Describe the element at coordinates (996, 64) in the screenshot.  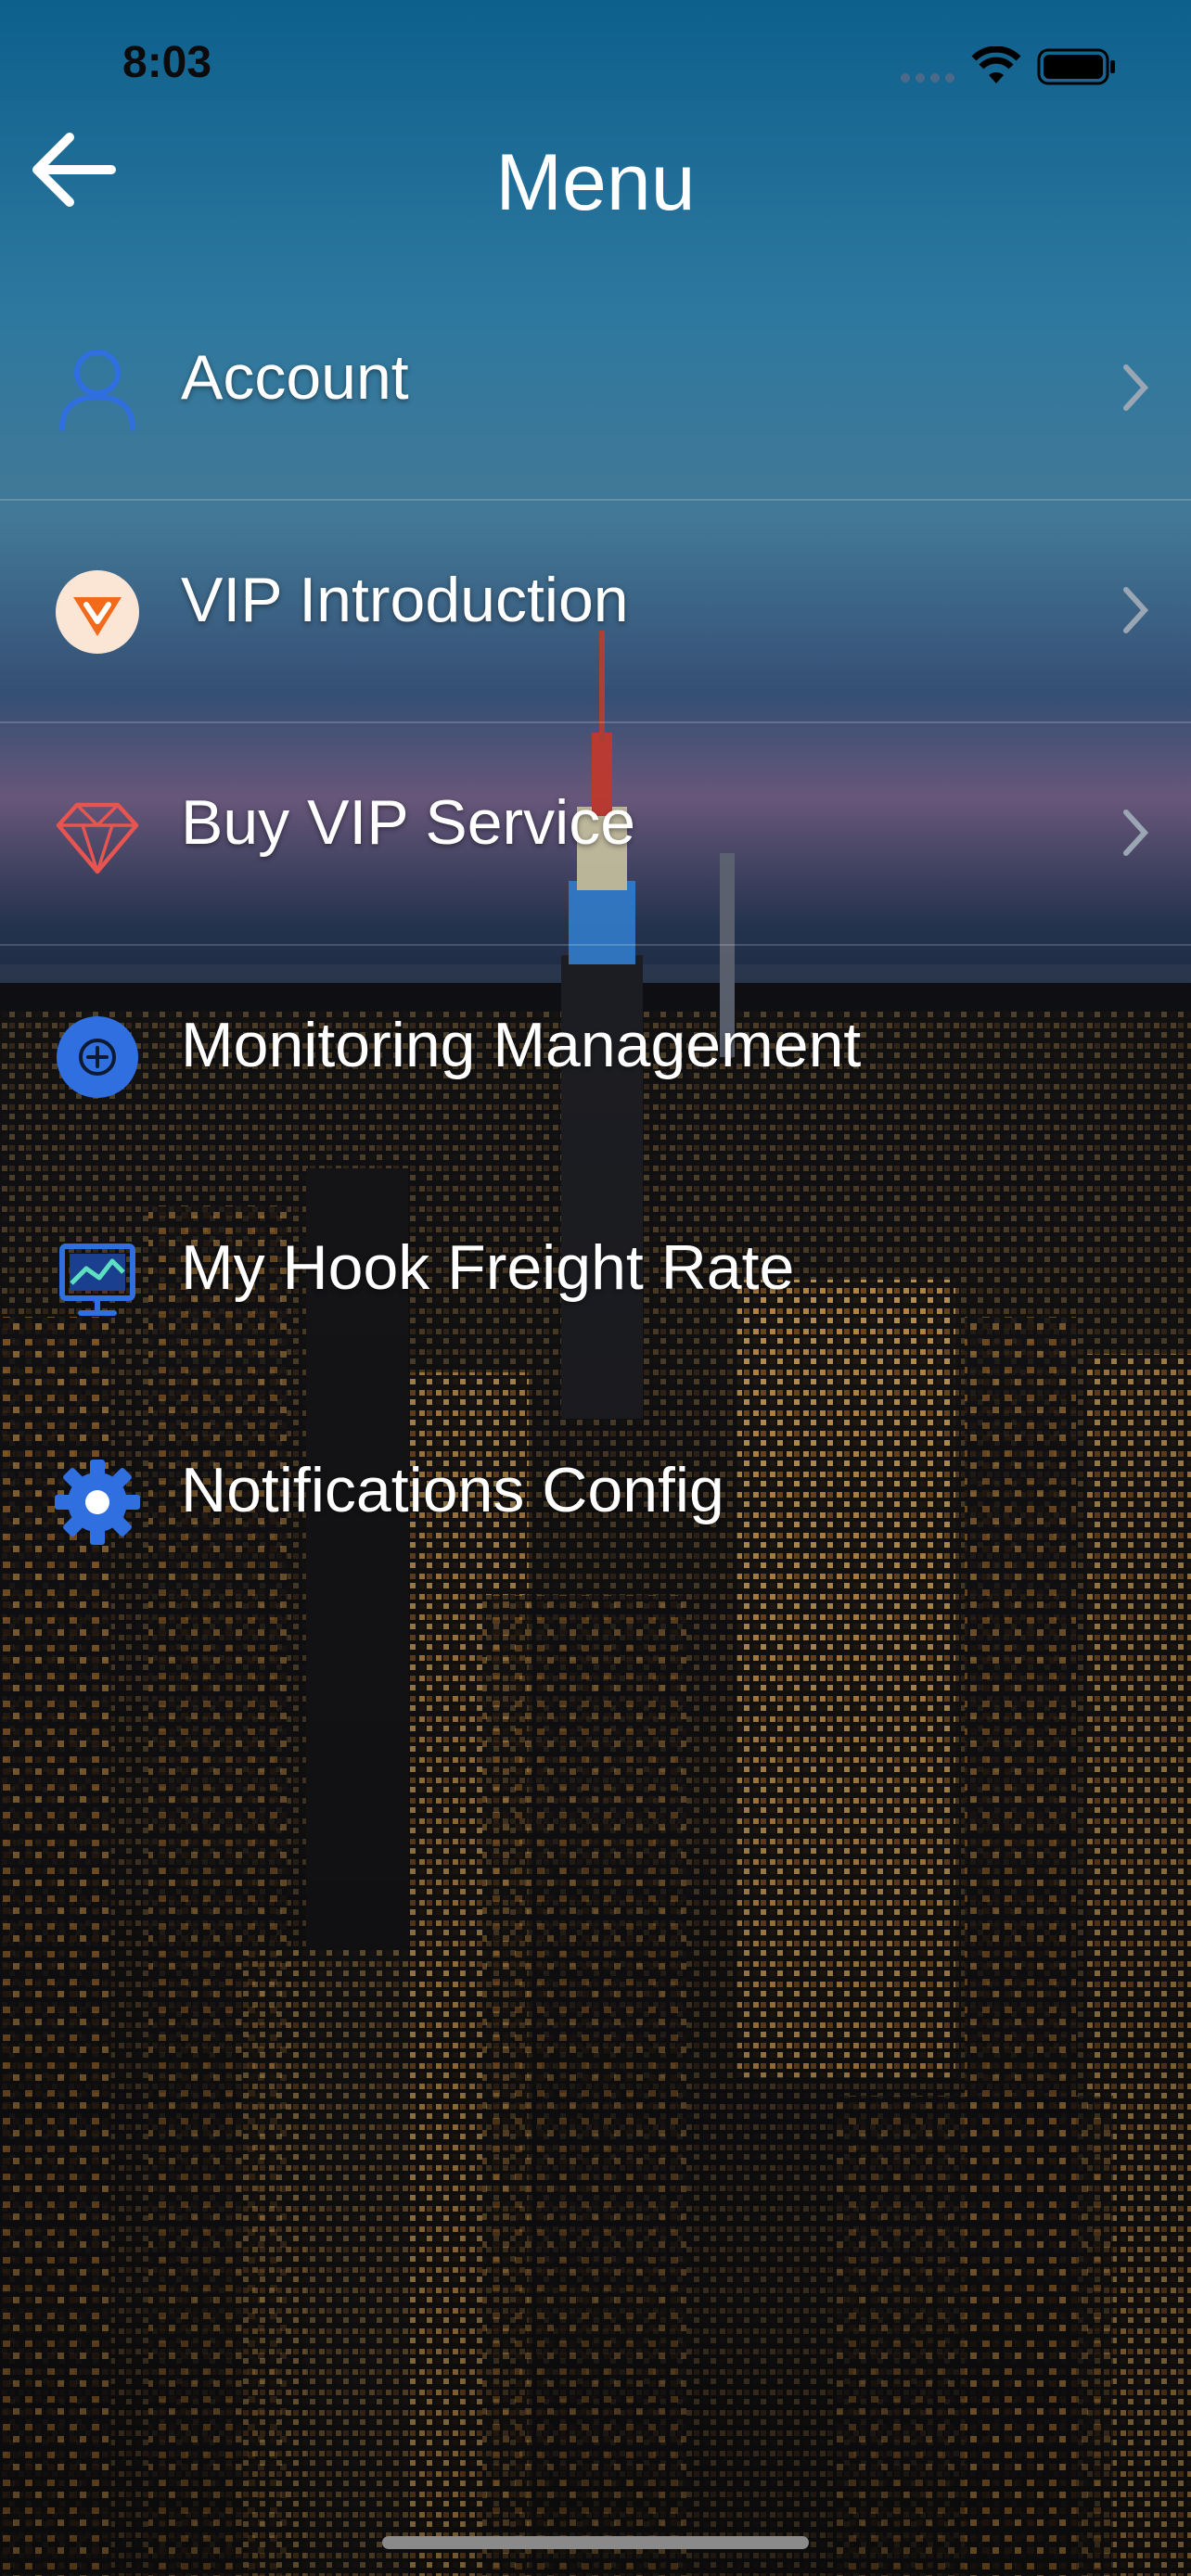
I see `wifi-icon` at that location.